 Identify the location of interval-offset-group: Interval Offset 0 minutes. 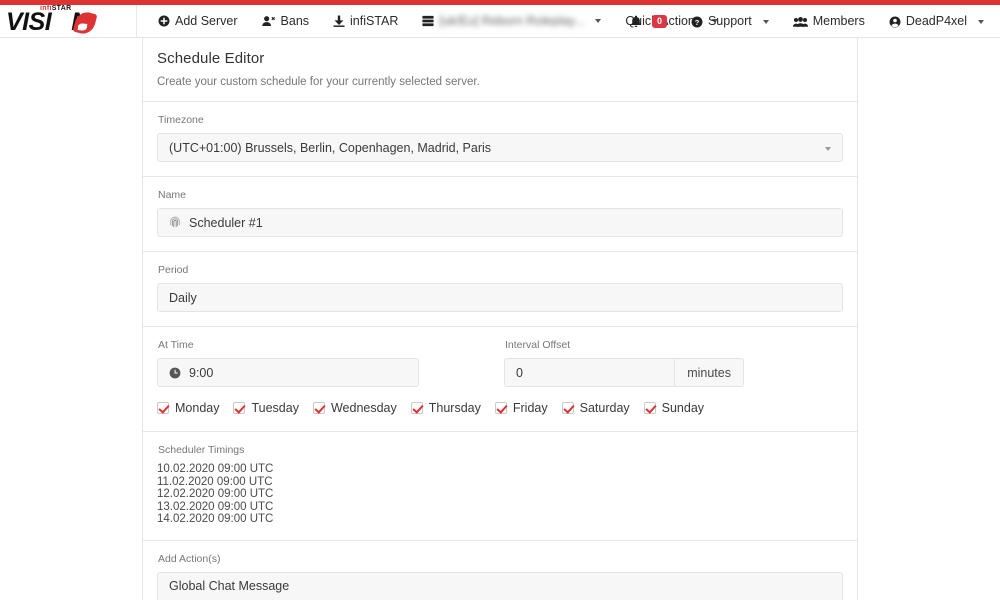
(624, 363).